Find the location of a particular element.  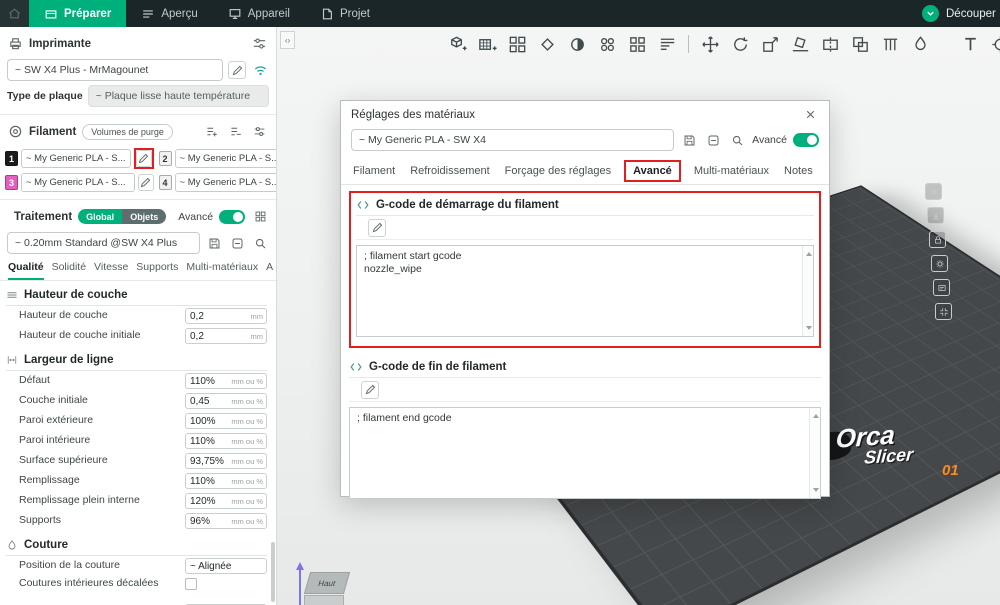

filament-1-edit-button is located at coordinates (143, 158).